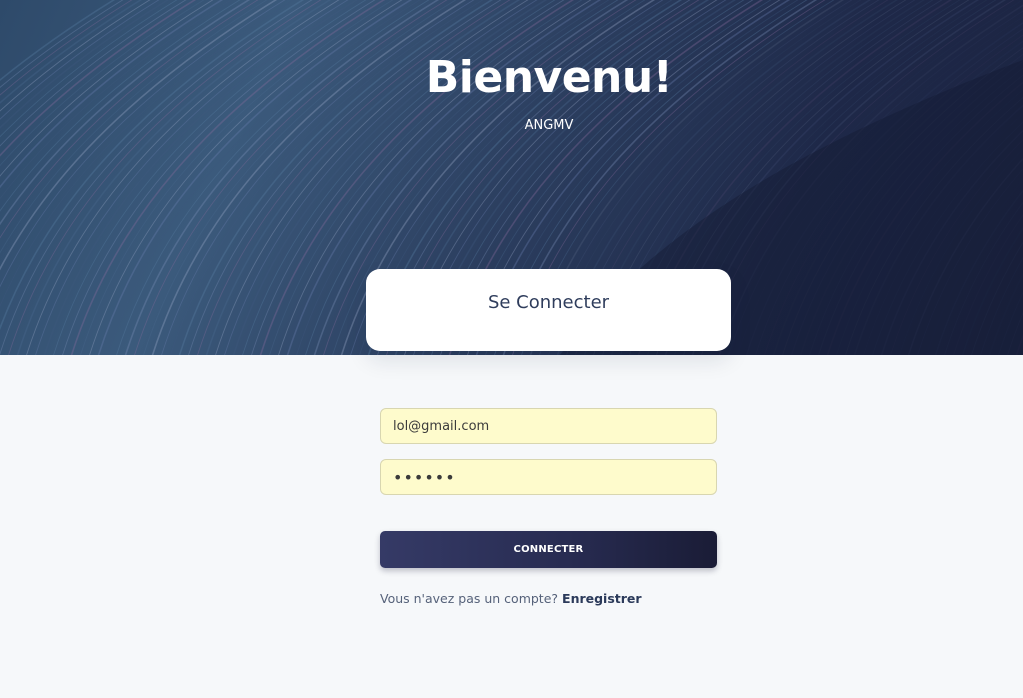 The height and width of the screenshot is (698, 1023). Describe the element at coordinates (548, 477) in the screenshot. I see `password-field` at that location.